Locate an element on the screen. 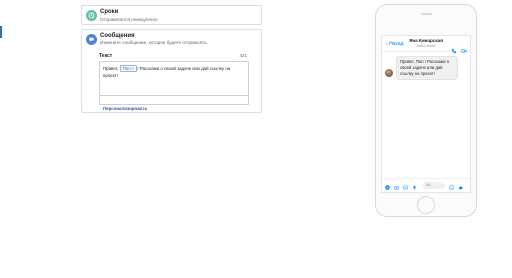 The height and width of the screenshot is (278, 512). composer-input: Aa is located at coordinates (434, 185).